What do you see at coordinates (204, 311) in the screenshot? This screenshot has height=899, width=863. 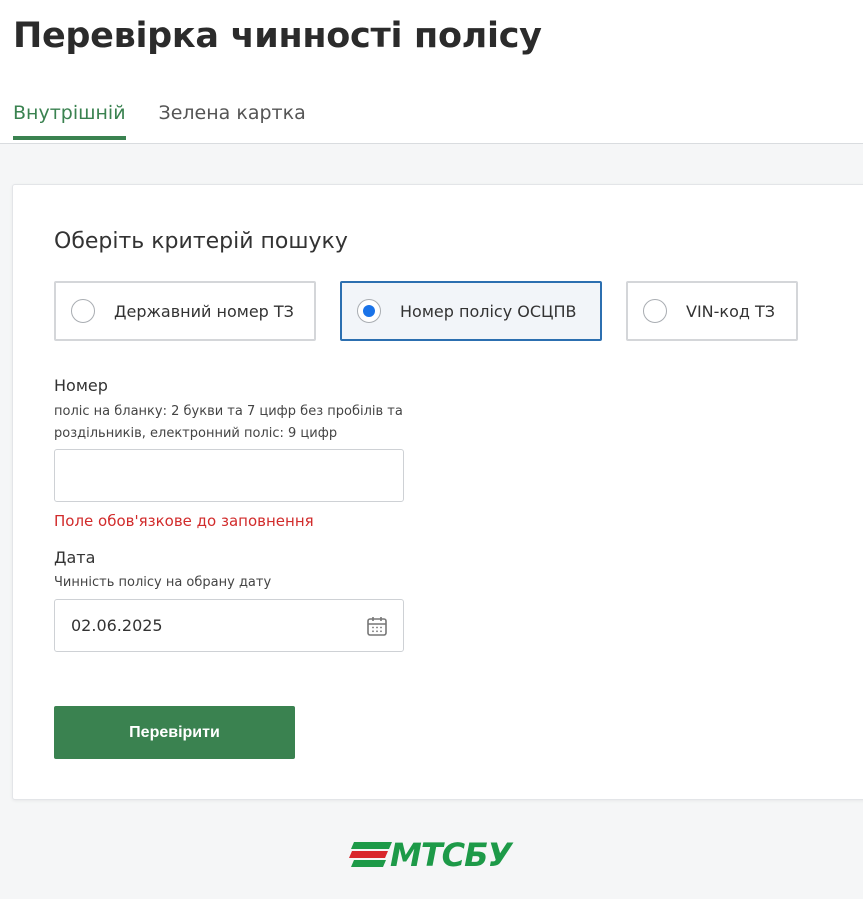 I see `radio-label: Державний номер ТЗ` at bounding box center [204, 311].